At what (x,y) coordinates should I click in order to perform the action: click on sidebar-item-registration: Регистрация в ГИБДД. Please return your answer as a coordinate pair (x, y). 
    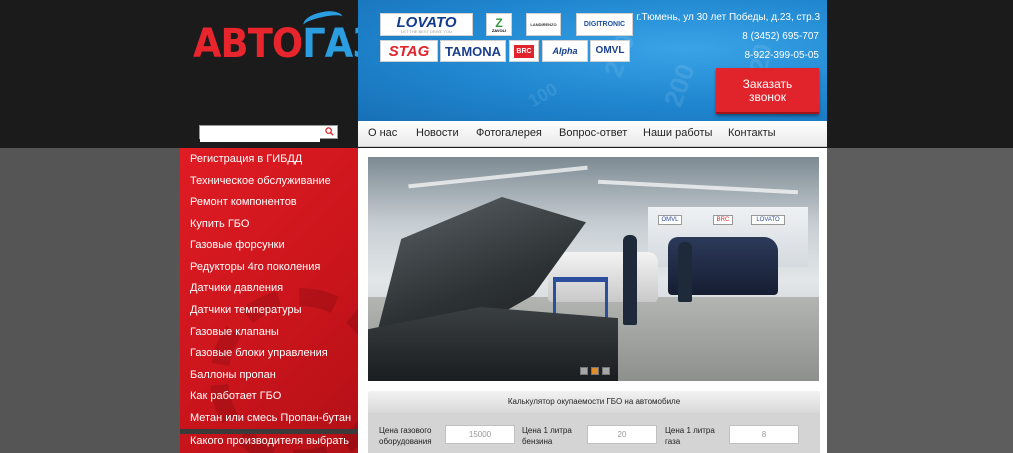
    Looking at the image, I should click on (246, 159).